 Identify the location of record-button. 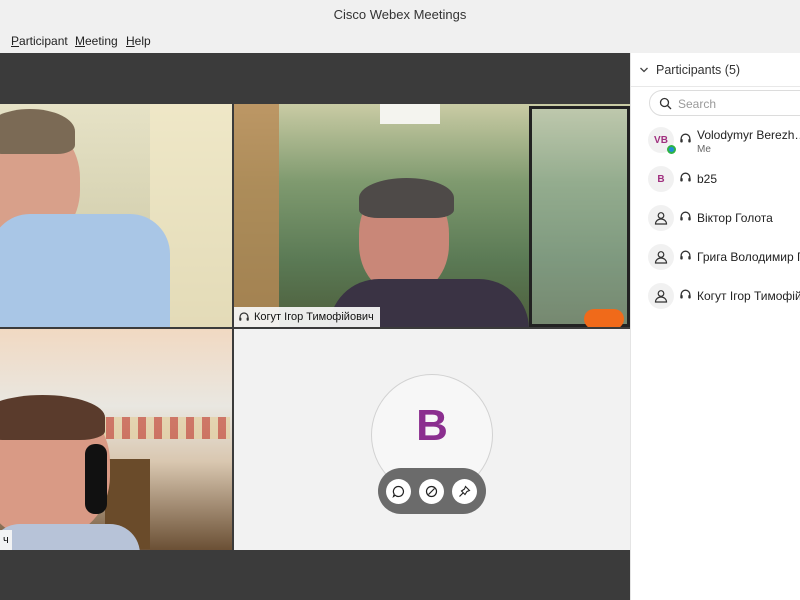
(431, 491).